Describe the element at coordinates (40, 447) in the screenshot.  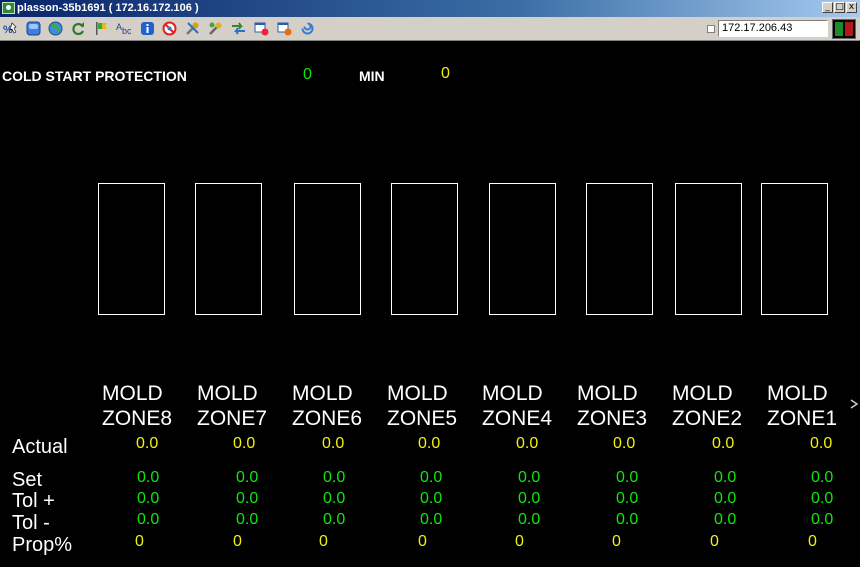
I see `row-label-actual: Actual` at that location.